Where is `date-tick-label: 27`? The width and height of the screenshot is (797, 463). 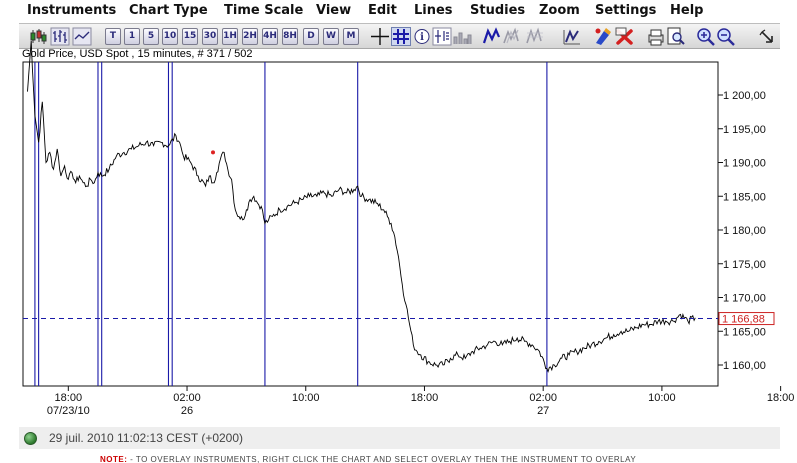 date-tick-label: 27 is located at coordinates (543, 411).